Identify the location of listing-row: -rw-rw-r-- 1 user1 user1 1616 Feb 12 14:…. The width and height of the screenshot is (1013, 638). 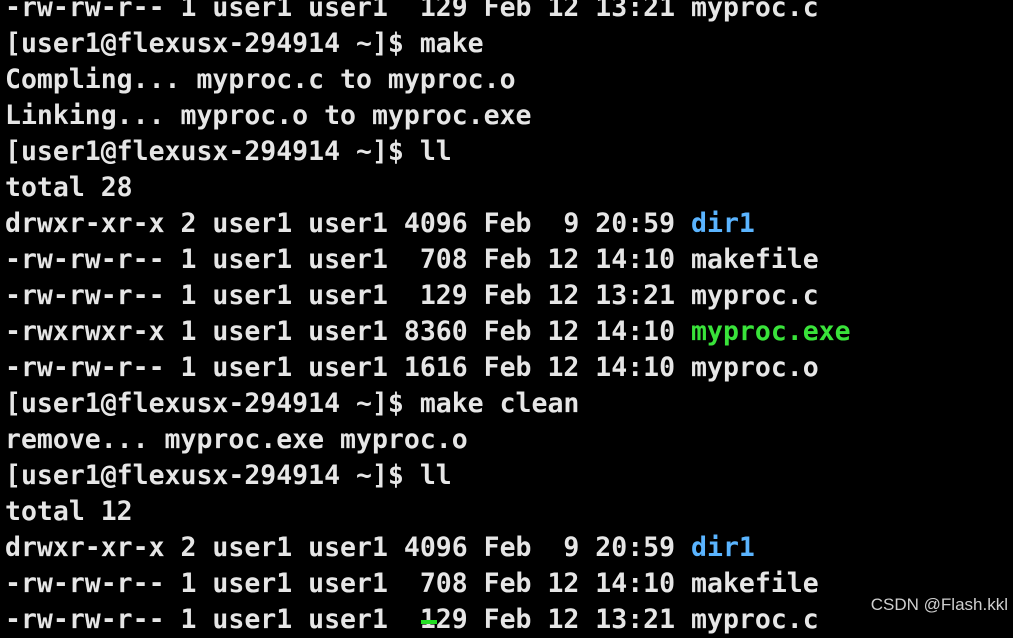
(506, 368).